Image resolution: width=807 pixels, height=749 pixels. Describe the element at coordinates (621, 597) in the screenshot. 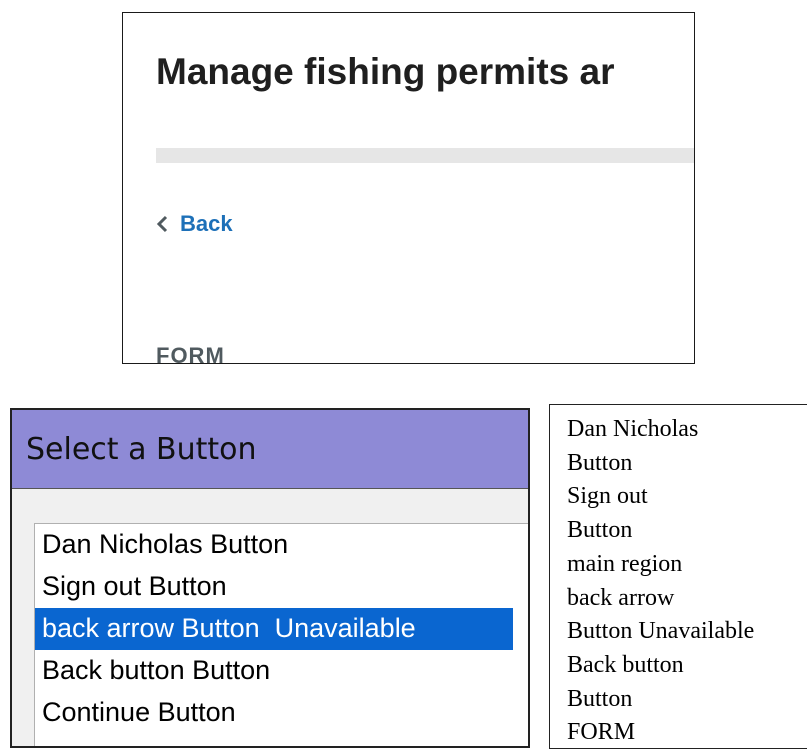

I see `text-line: back arrow` at that location.